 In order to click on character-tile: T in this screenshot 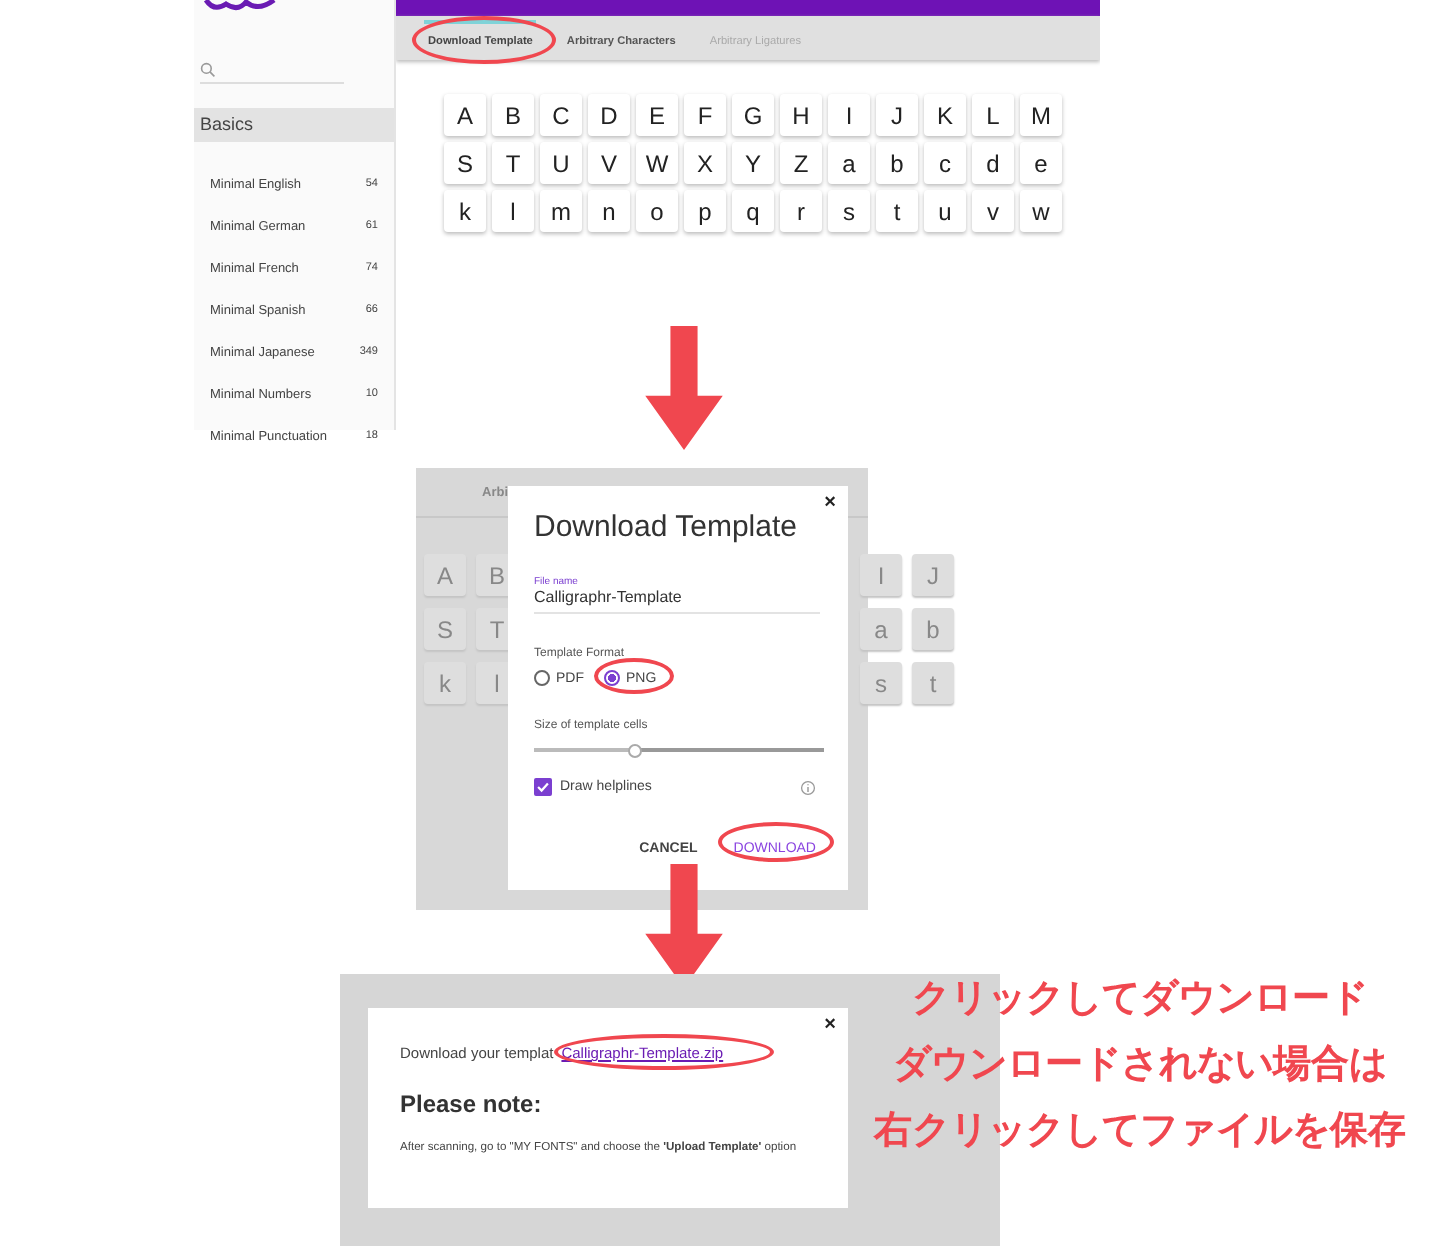, I will do `click(513, 163)`.